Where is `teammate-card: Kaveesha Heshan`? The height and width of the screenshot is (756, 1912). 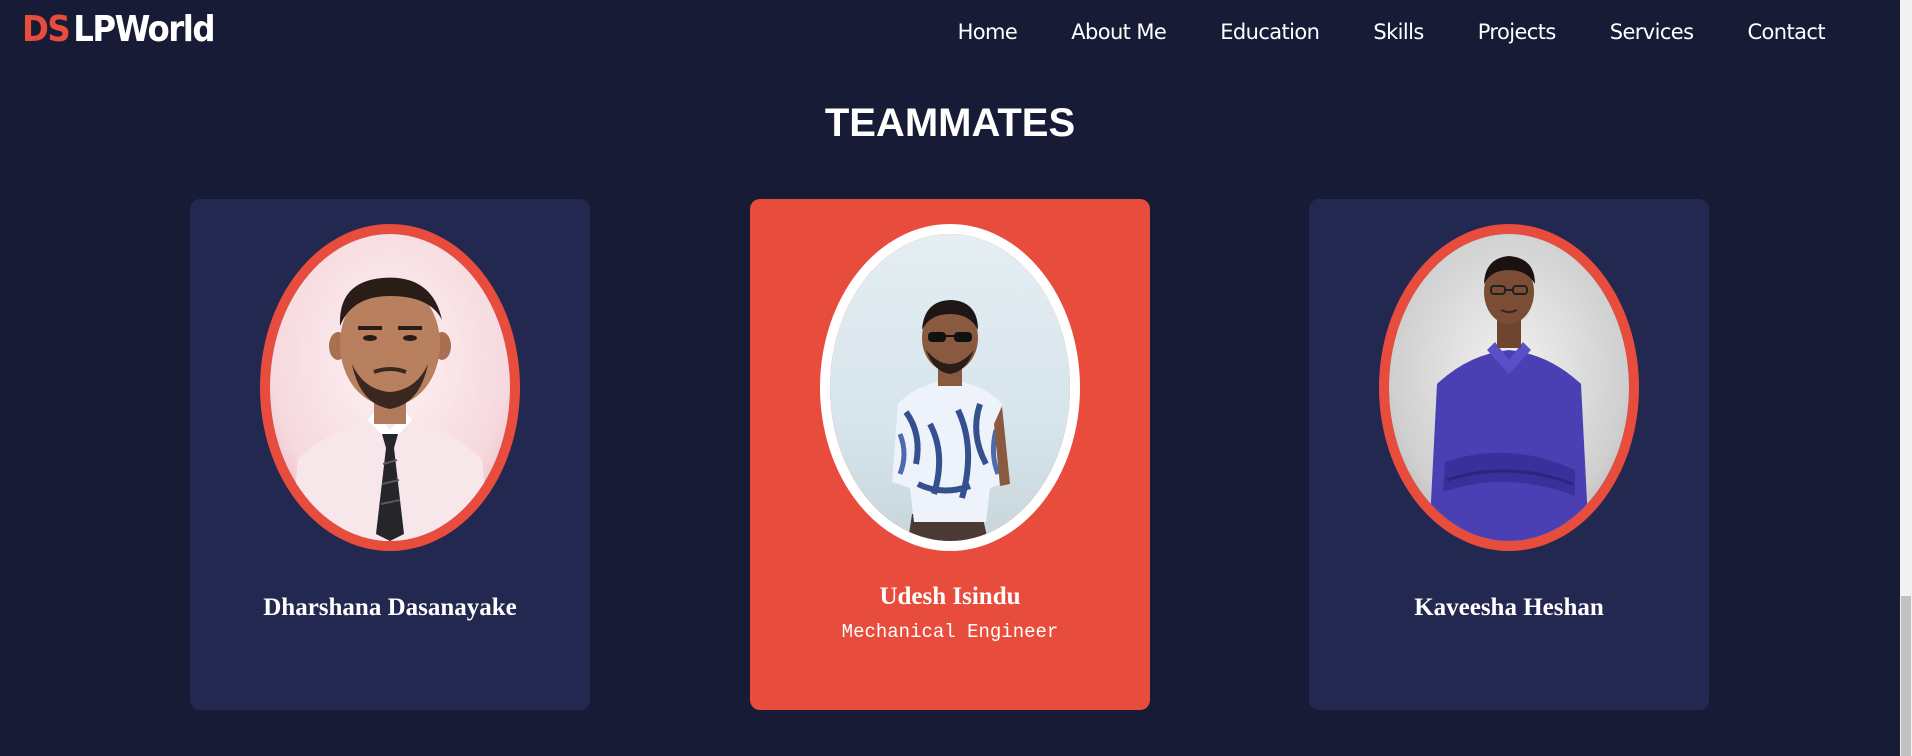
teammate-card: Kaveesha Heshan is located at coordinates (1509, 454).